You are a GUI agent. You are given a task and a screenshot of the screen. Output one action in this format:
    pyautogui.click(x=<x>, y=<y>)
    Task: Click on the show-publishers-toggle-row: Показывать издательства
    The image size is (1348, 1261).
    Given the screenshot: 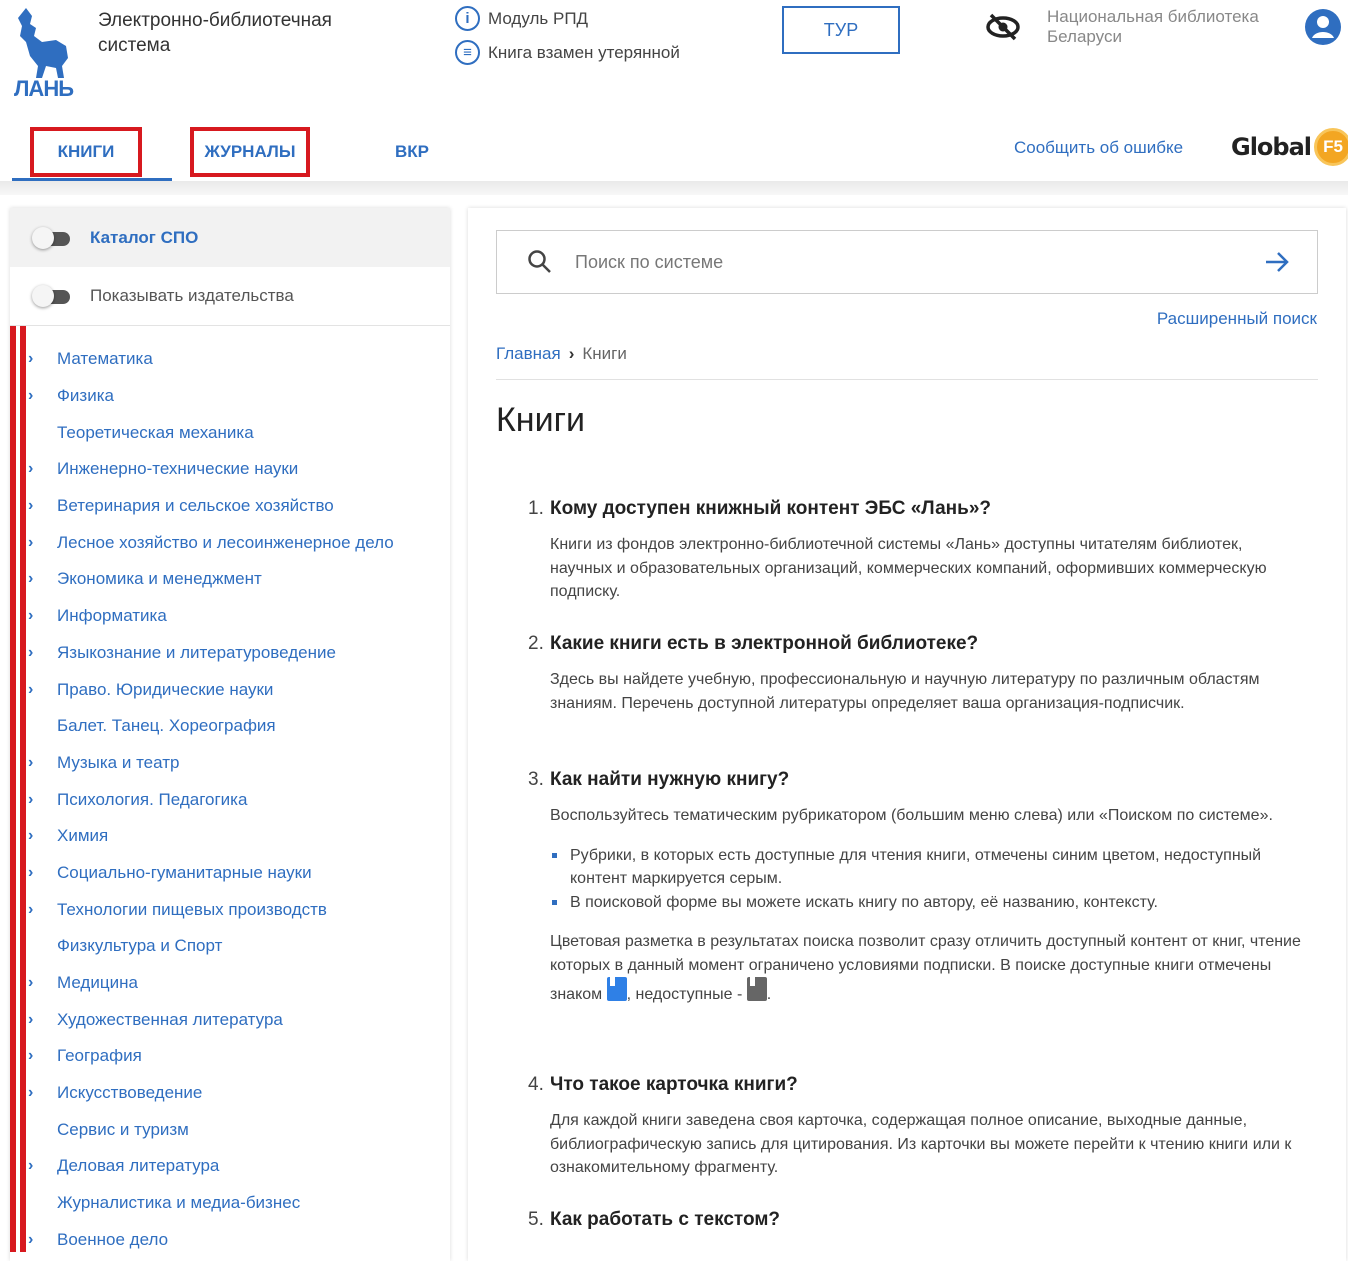 What is the action you would take?
    pyautogui.click(x=230, y=296)
    